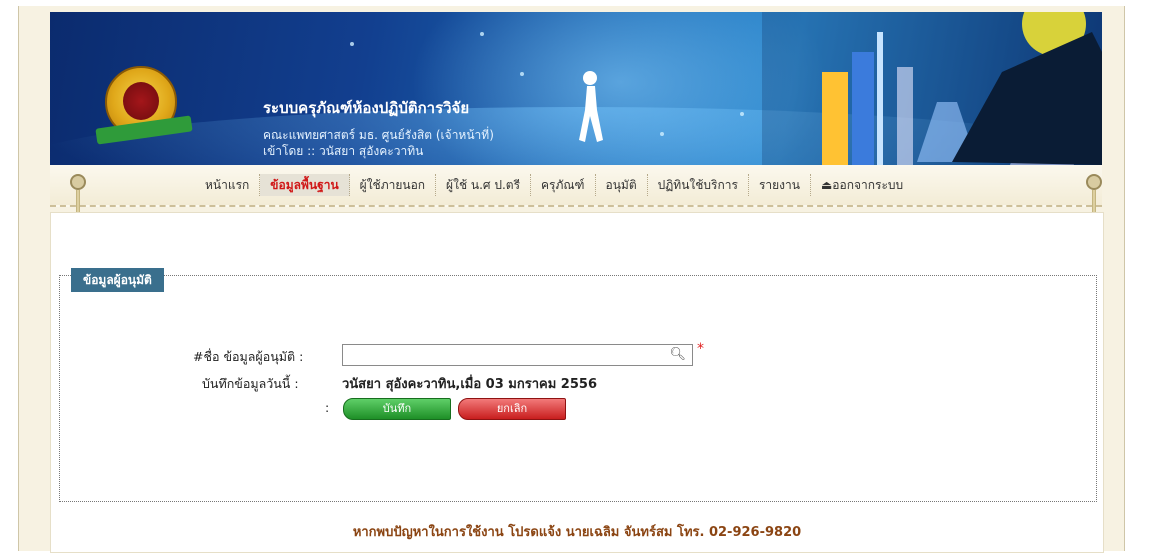 The image size is (1149, 553). Describe the element at coordinates (622, 185) in the screenshot. I see `menu-item-approval: อนุมัติ` at that location.